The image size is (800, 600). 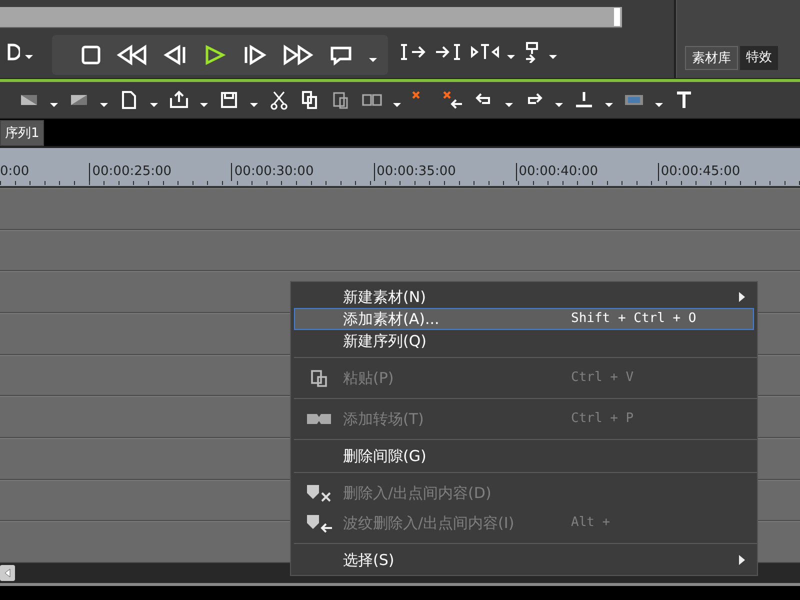 I want to click on menu-item: 新建素材(N), so click(x=524, y=297).